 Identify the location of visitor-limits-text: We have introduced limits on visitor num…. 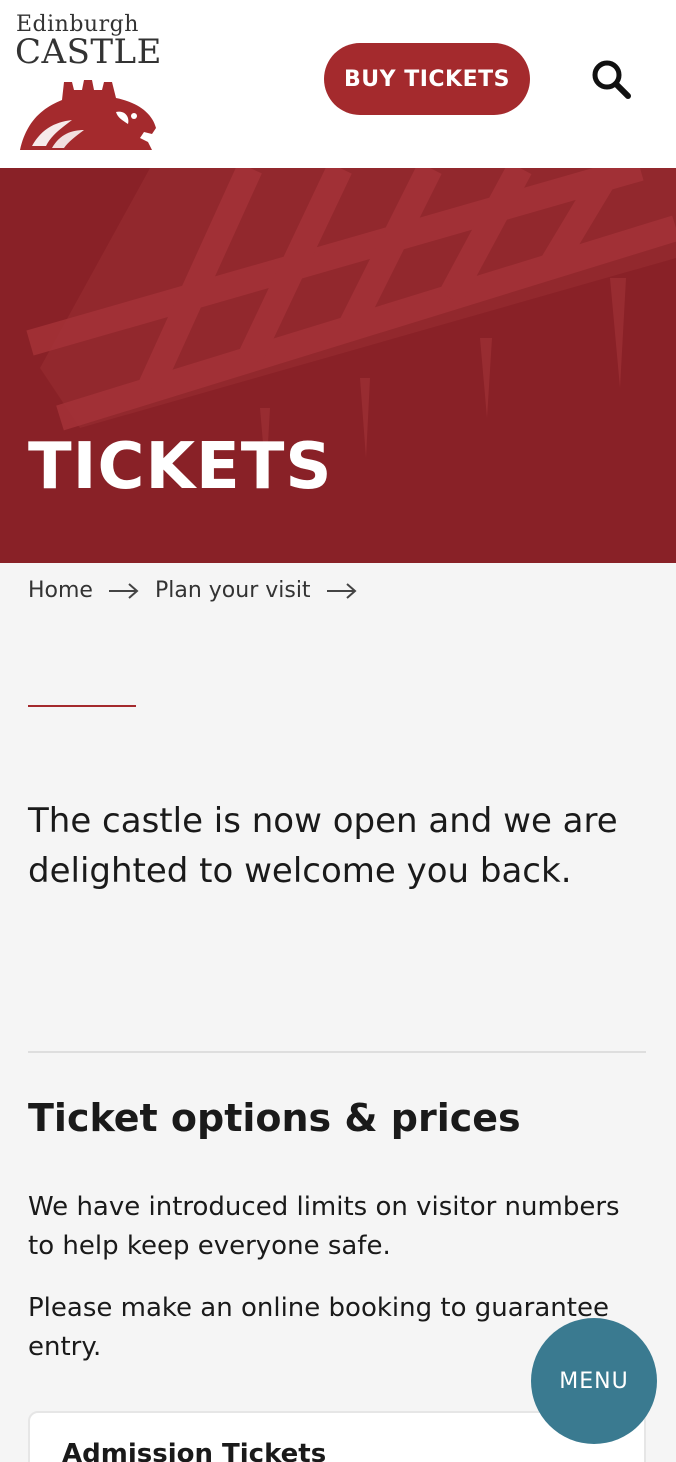
(324, 1226).